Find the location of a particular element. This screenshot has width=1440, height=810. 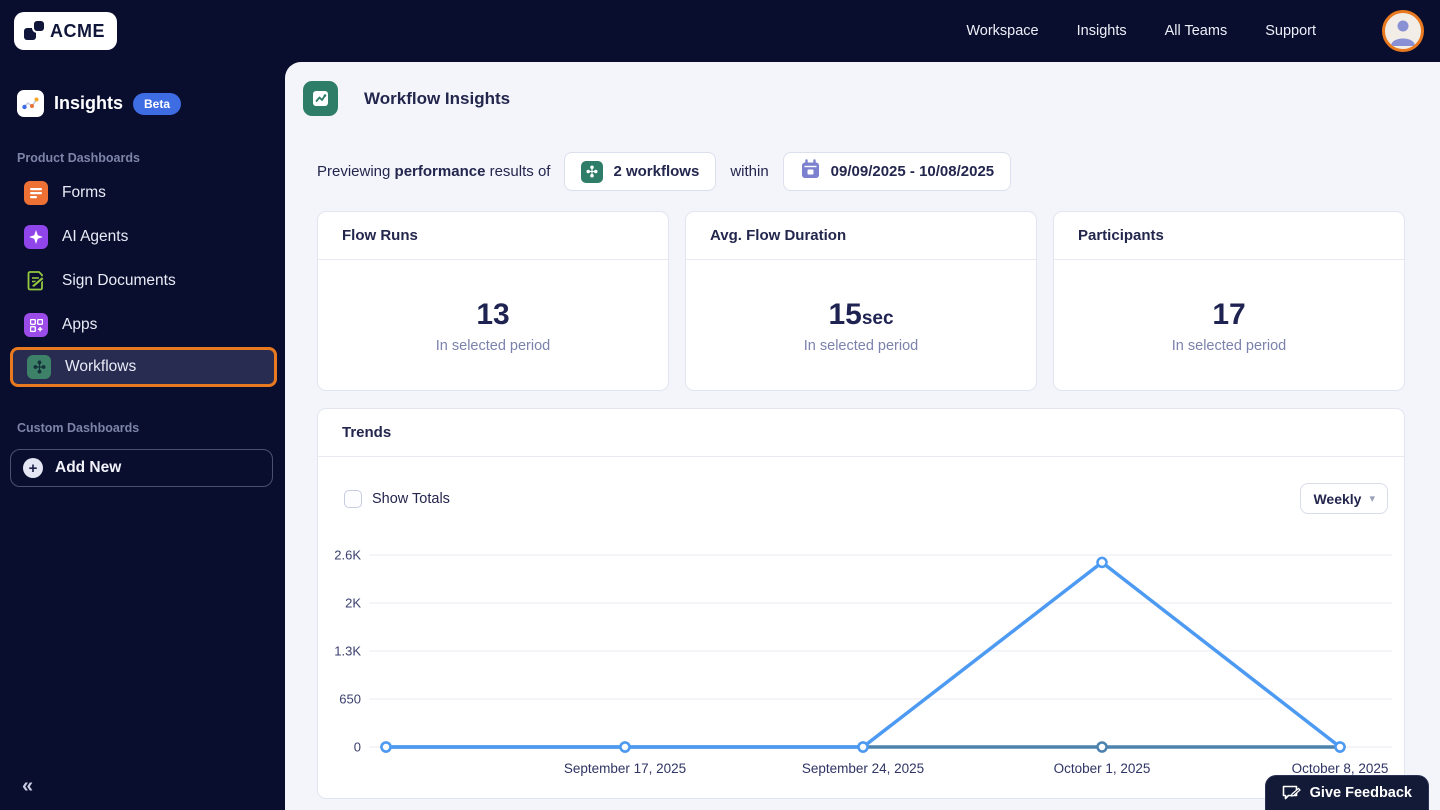

give-feedback-button: Give Feedback is located at coordinates (1346, 793).